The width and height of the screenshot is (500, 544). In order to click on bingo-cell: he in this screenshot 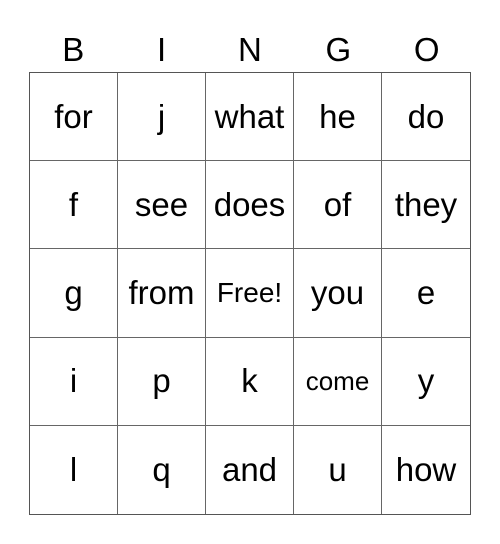, I will do `click(338, 117)`.